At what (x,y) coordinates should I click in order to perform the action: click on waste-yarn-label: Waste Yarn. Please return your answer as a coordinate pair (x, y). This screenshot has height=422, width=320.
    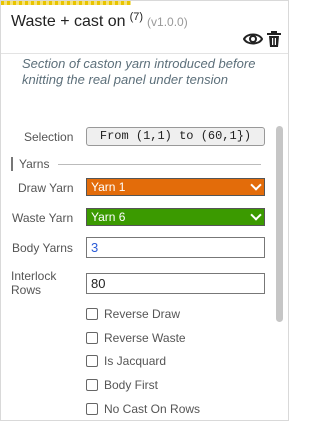
    Looking at the image, I should click on (43, 218).